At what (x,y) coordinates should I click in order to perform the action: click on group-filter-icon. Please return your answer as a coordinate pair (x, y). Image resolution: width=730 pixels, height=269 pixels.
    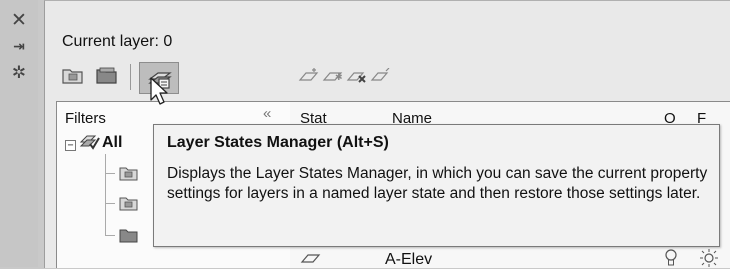
    Looking at the image, I should click on (129, 235).